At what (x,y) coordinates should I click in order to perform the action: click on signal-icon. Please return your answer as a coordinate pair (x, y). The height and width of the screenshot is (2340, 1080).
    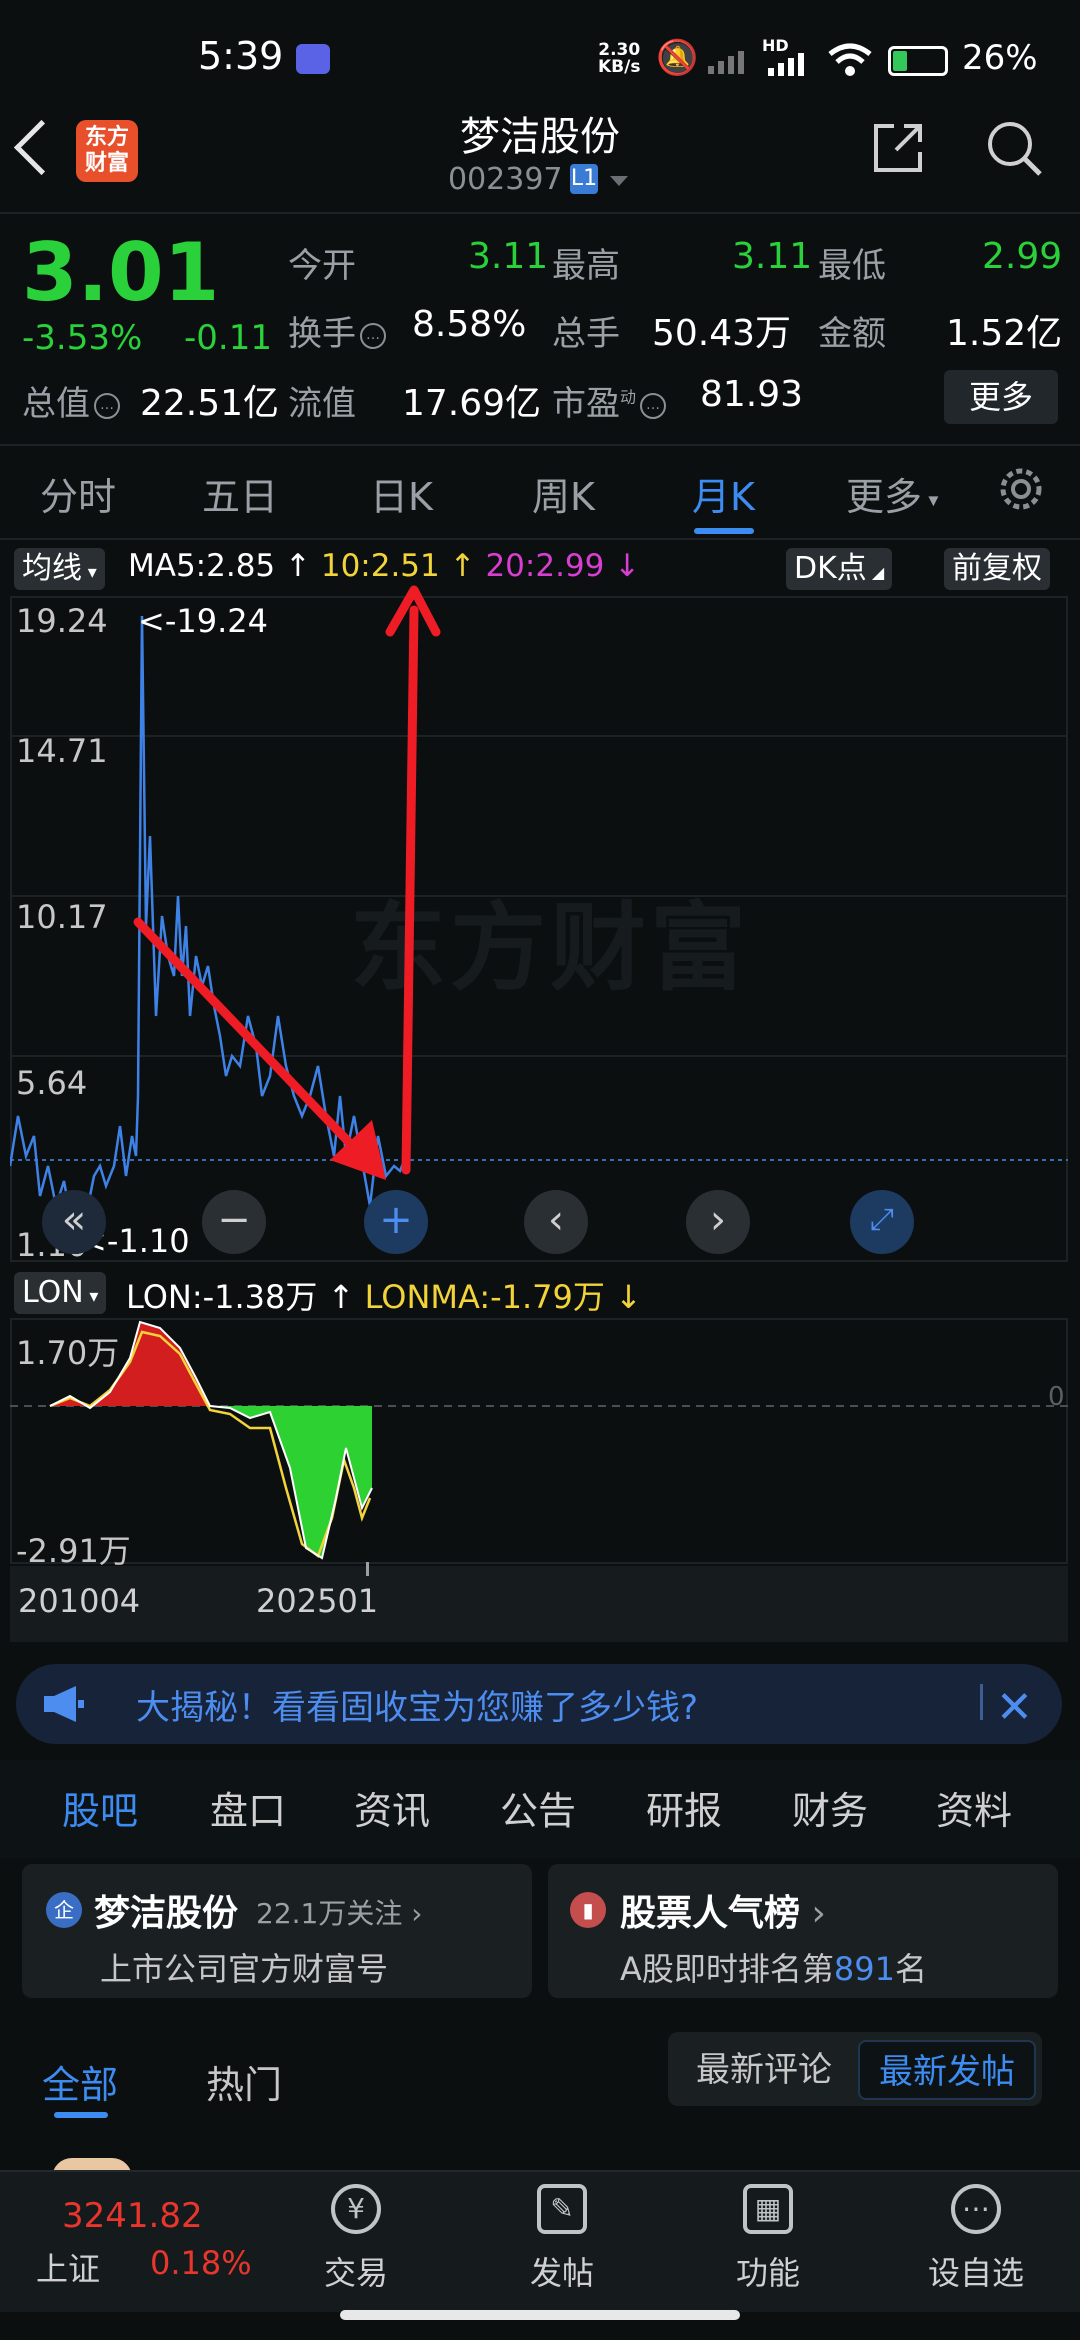
    Looking at the image, I should click on (731, 61).